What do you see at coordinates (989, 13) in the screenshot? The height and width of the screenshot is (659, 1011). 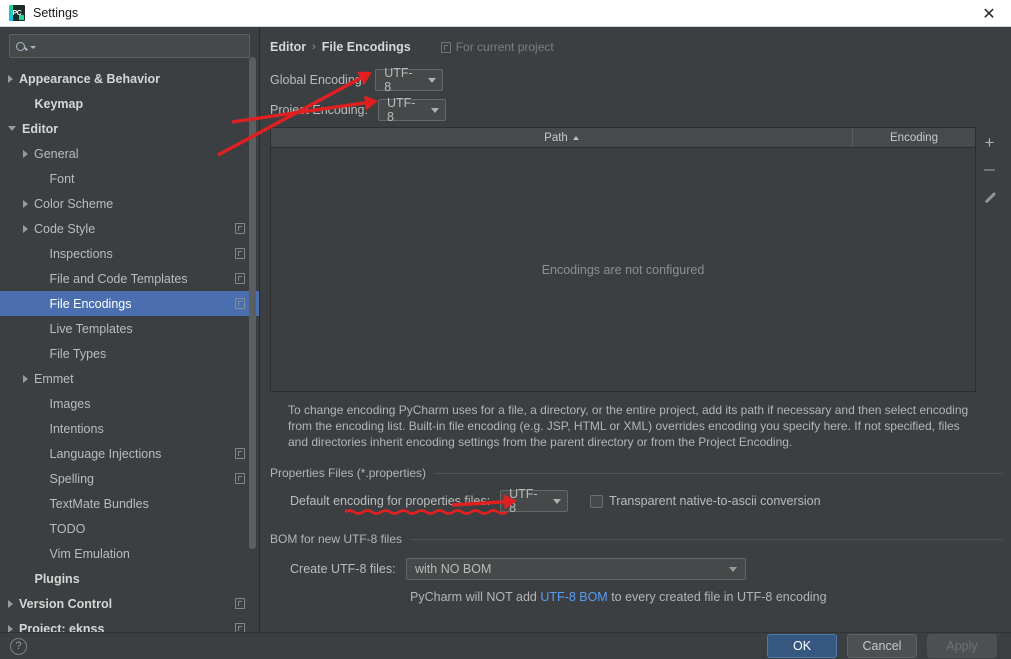 I see `close-icon: ✕` at bounding box center [989, 13].